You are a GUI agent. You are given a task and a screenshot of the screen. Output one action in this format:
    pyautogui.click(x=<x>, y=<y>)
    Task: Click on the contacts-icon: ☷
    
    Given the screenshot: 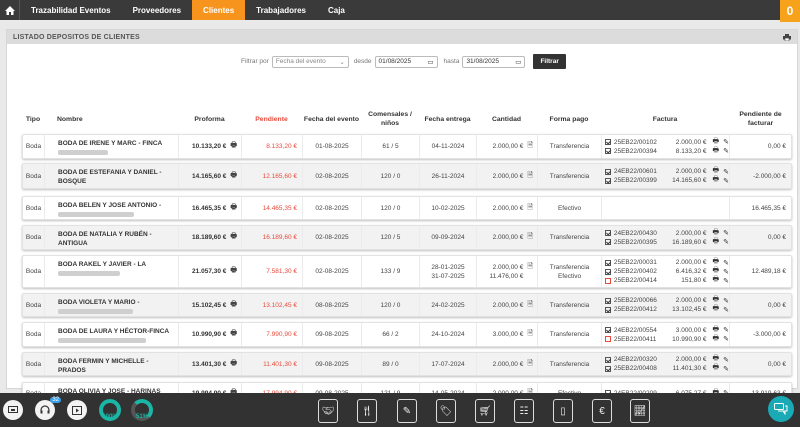 What is the action you would take?
    pyautogui.click(x=524, y=411)
    